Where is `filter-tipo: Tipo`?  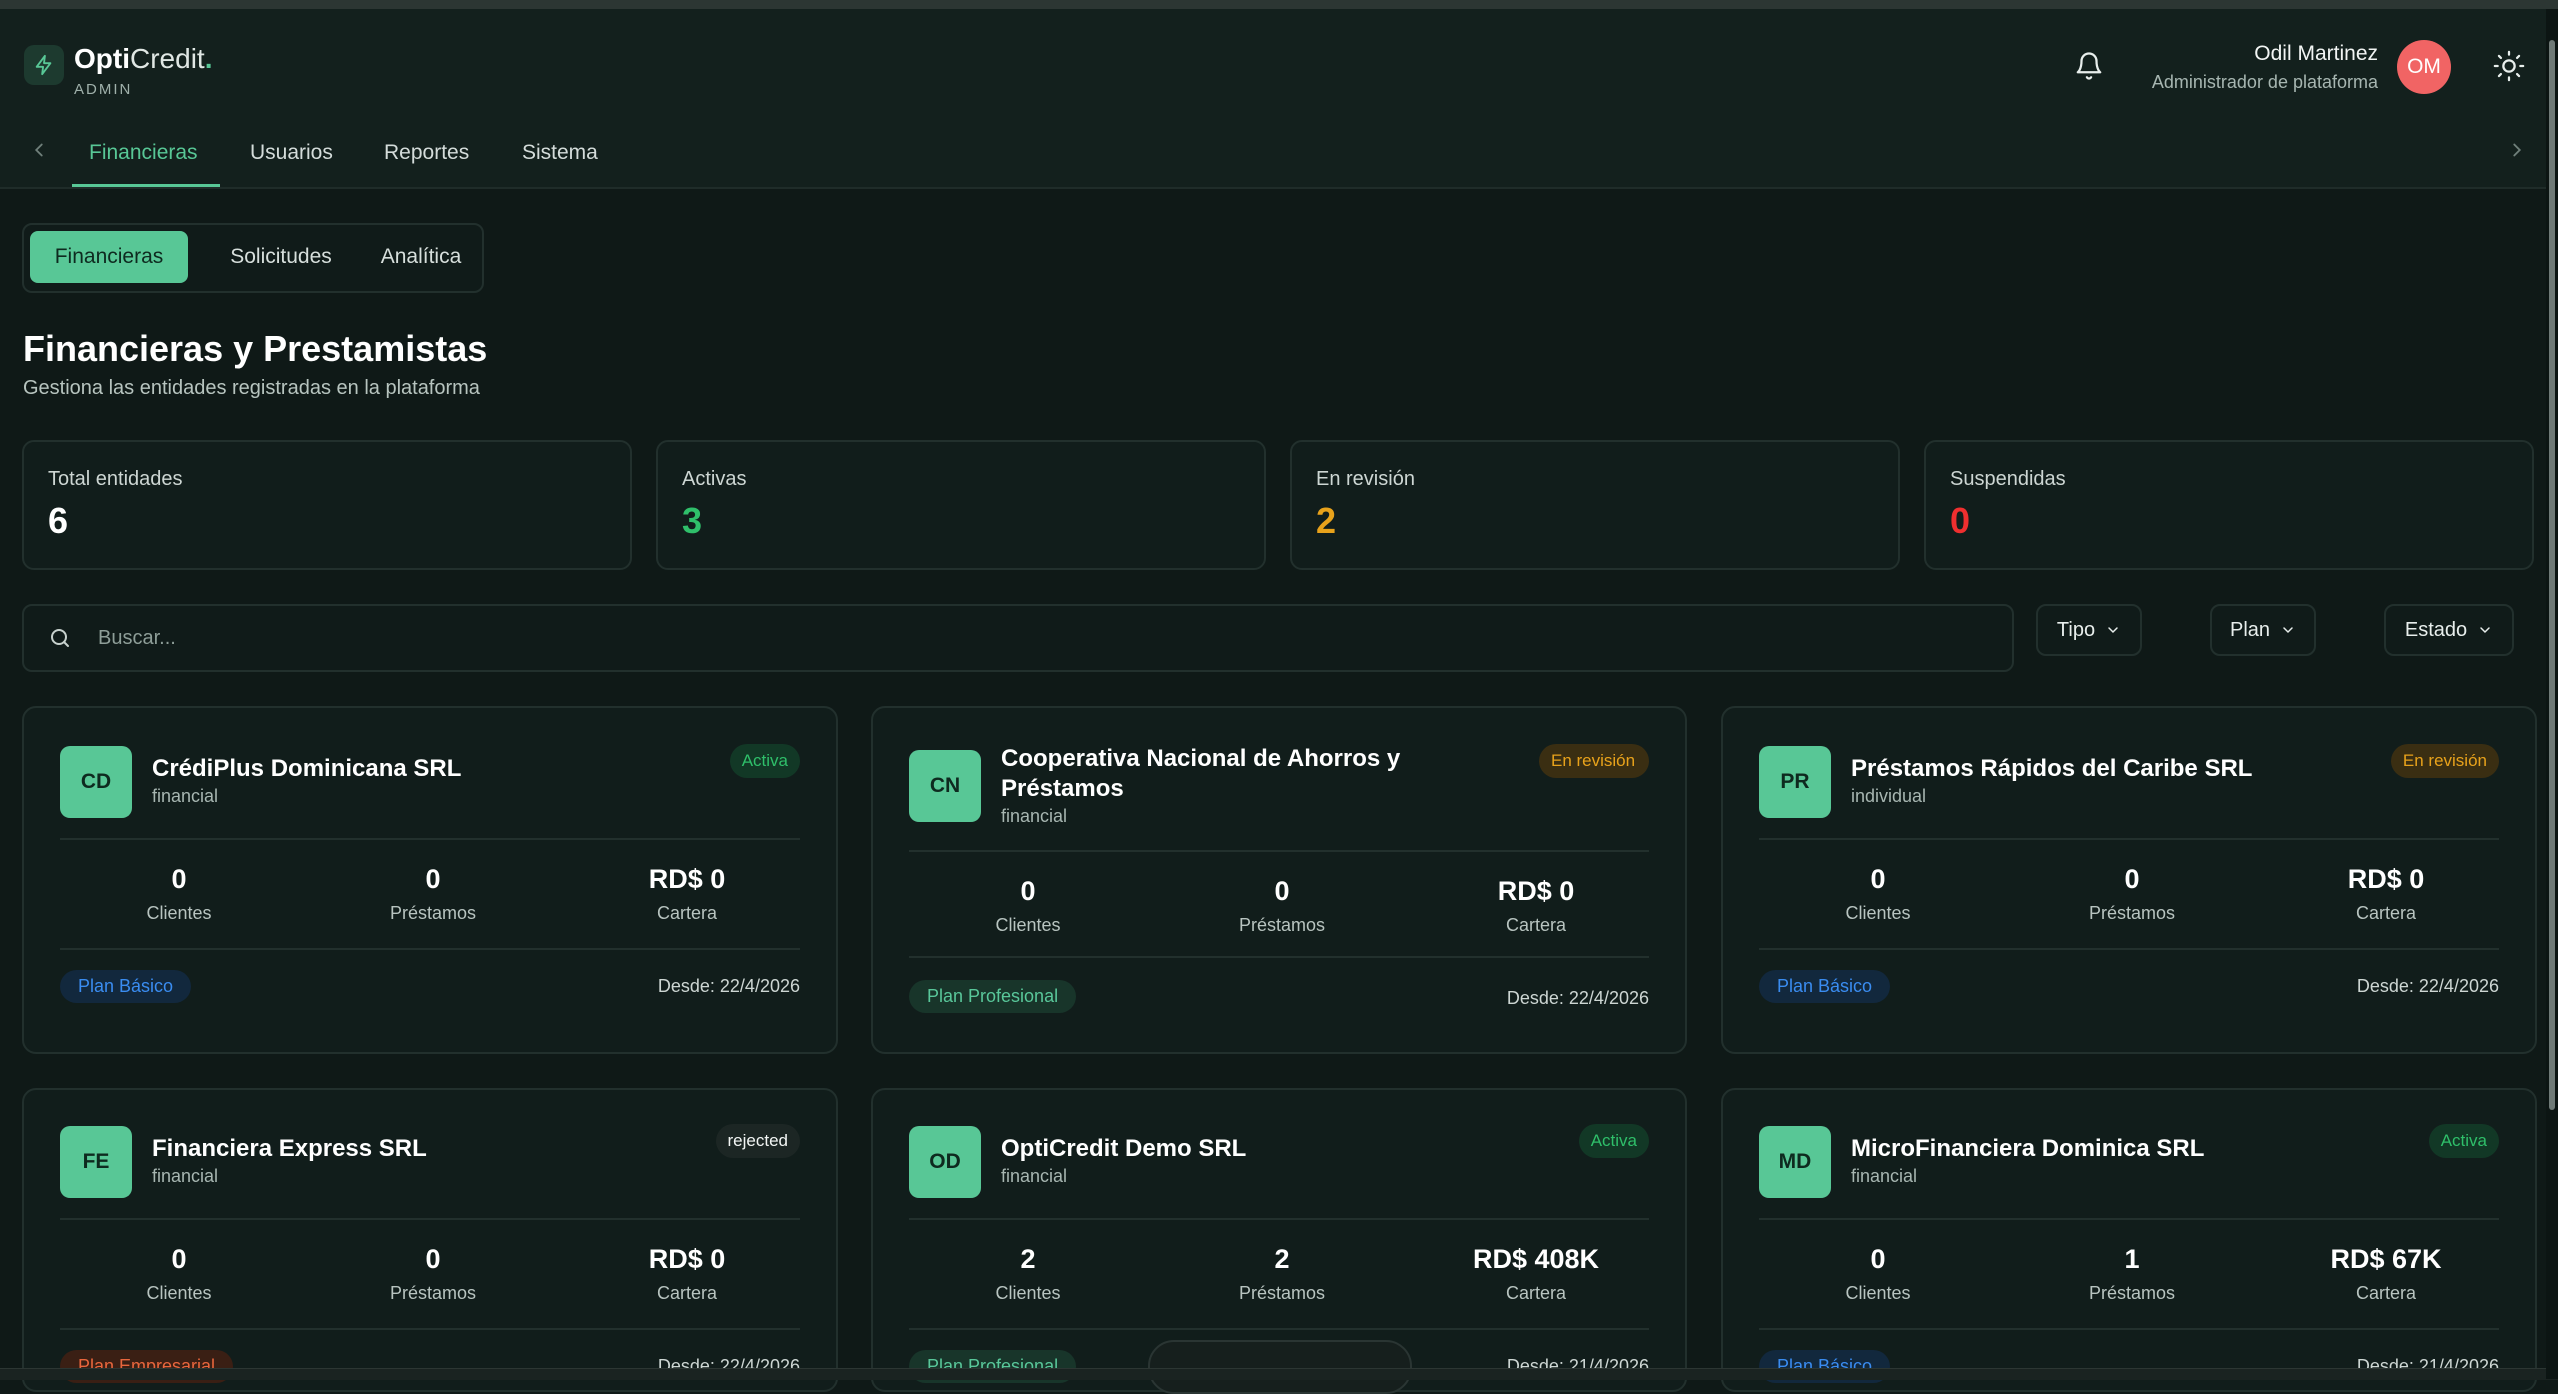
filter-tipo: Tipo is located at coordinates (2089, 630).